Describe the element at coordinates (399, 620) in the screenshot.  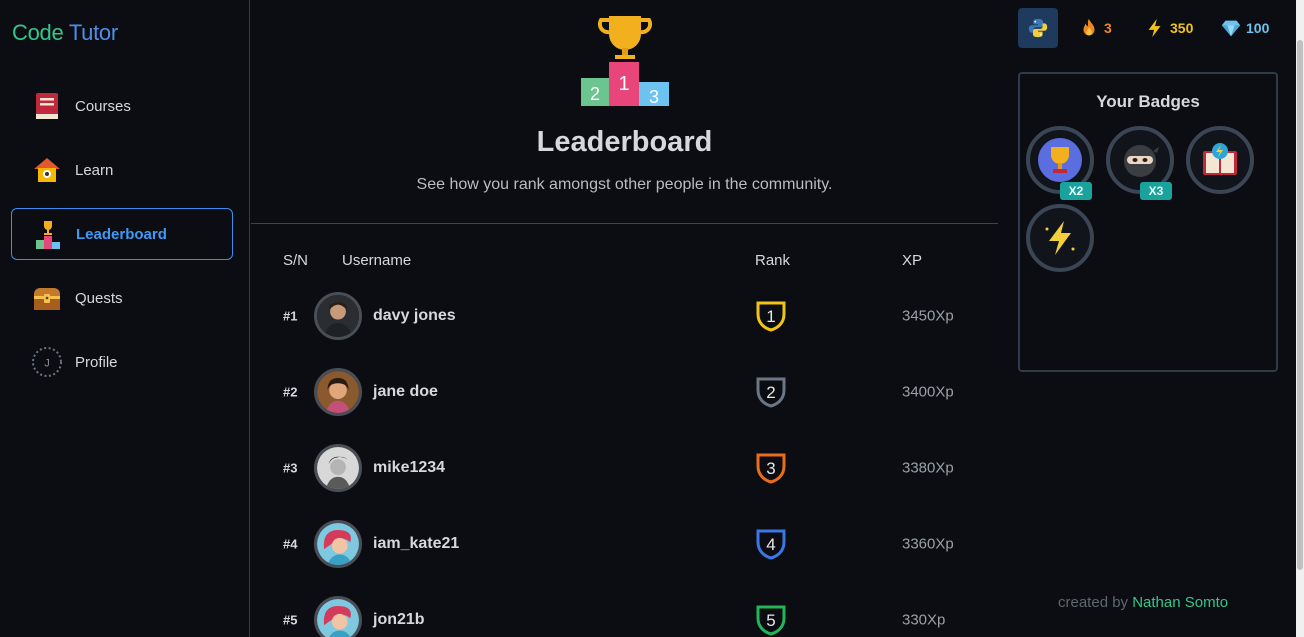
I see `username: jon21b` at that location.